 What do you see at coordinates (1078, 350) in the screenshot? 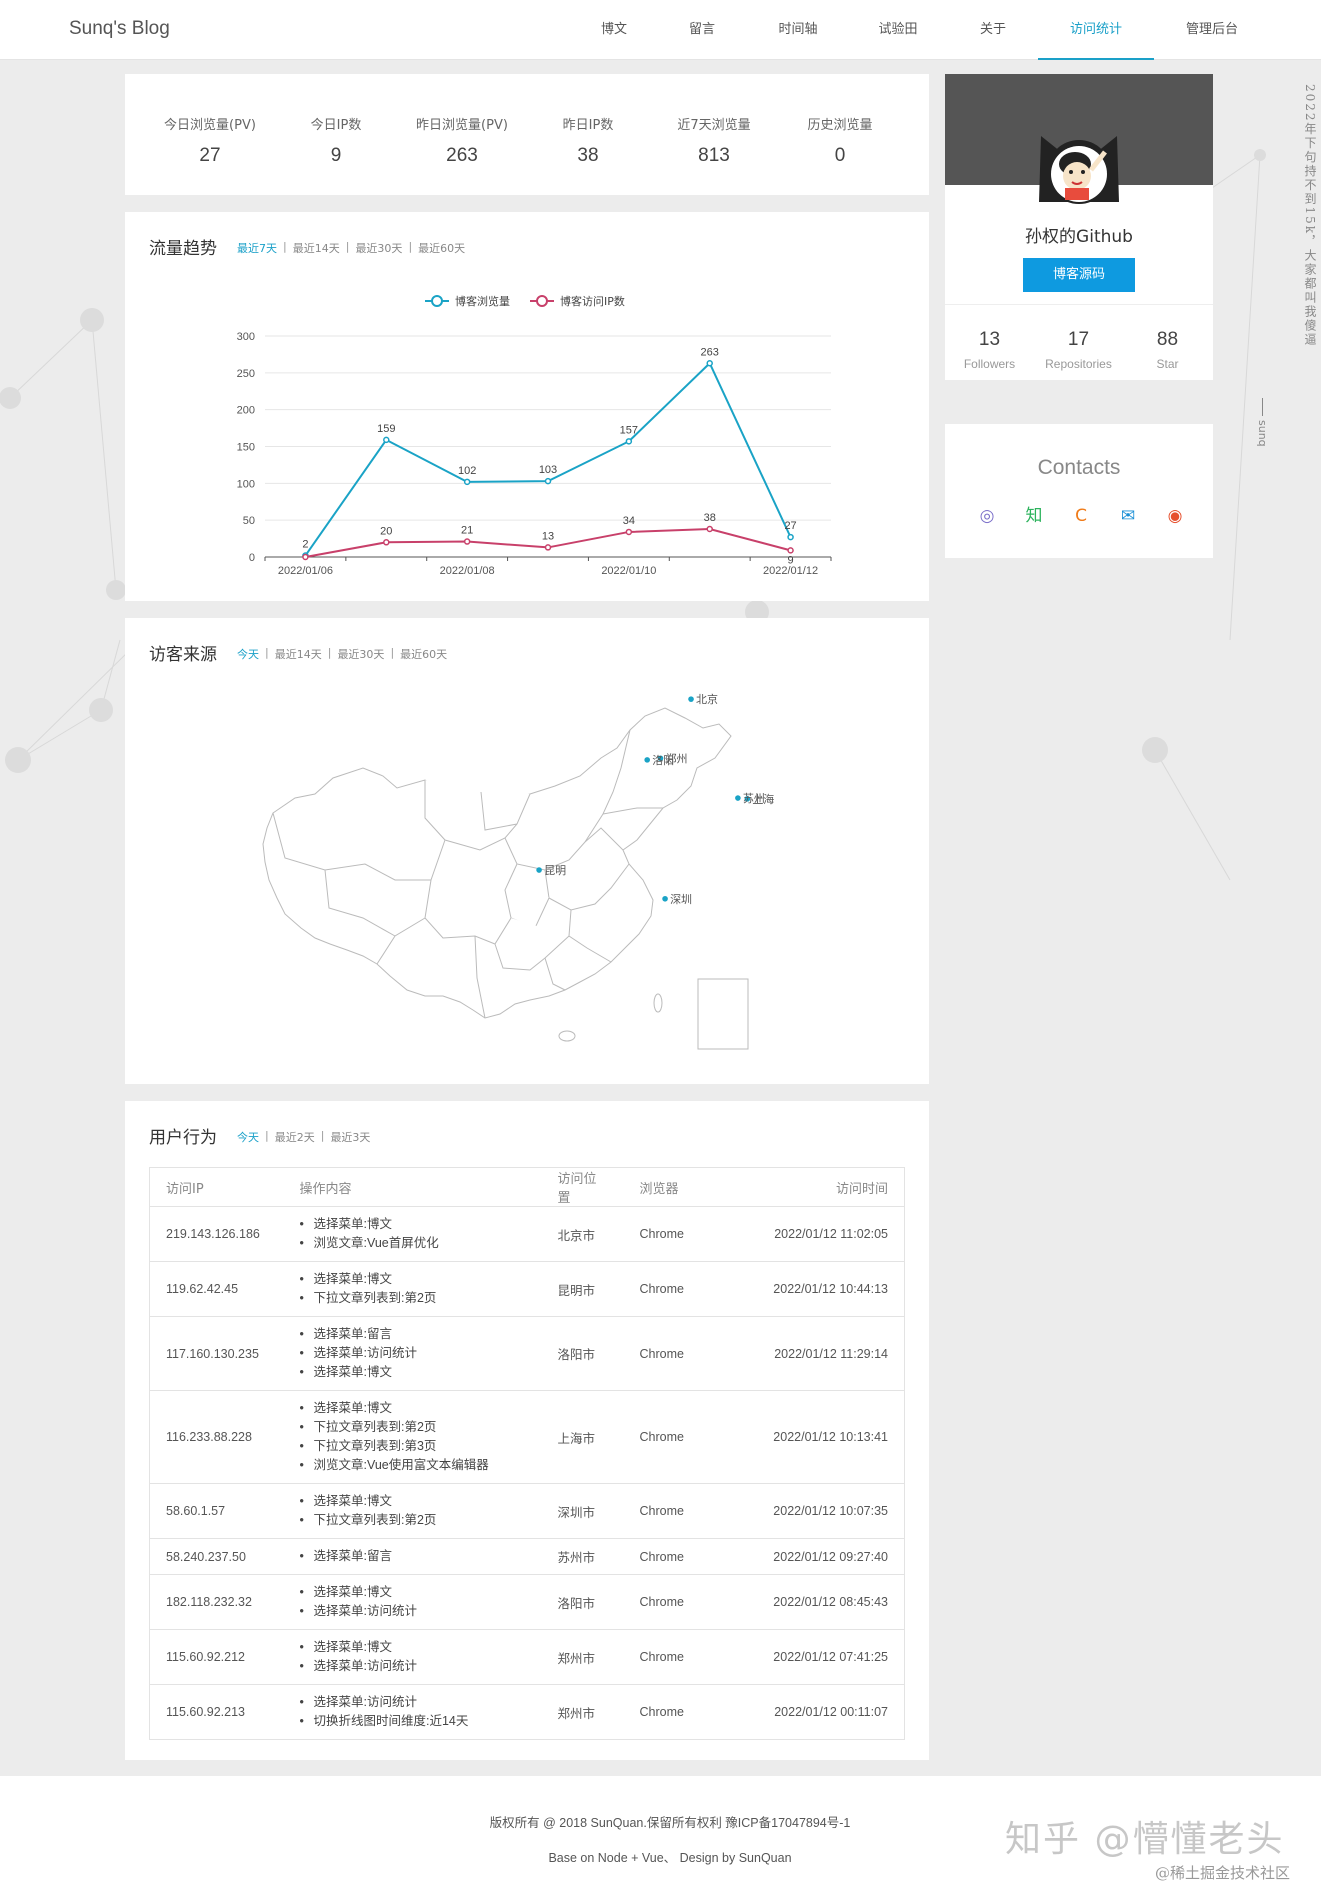
I see `github-stat-repositories: 17 Repositories` at bounding box center [1078, 350].